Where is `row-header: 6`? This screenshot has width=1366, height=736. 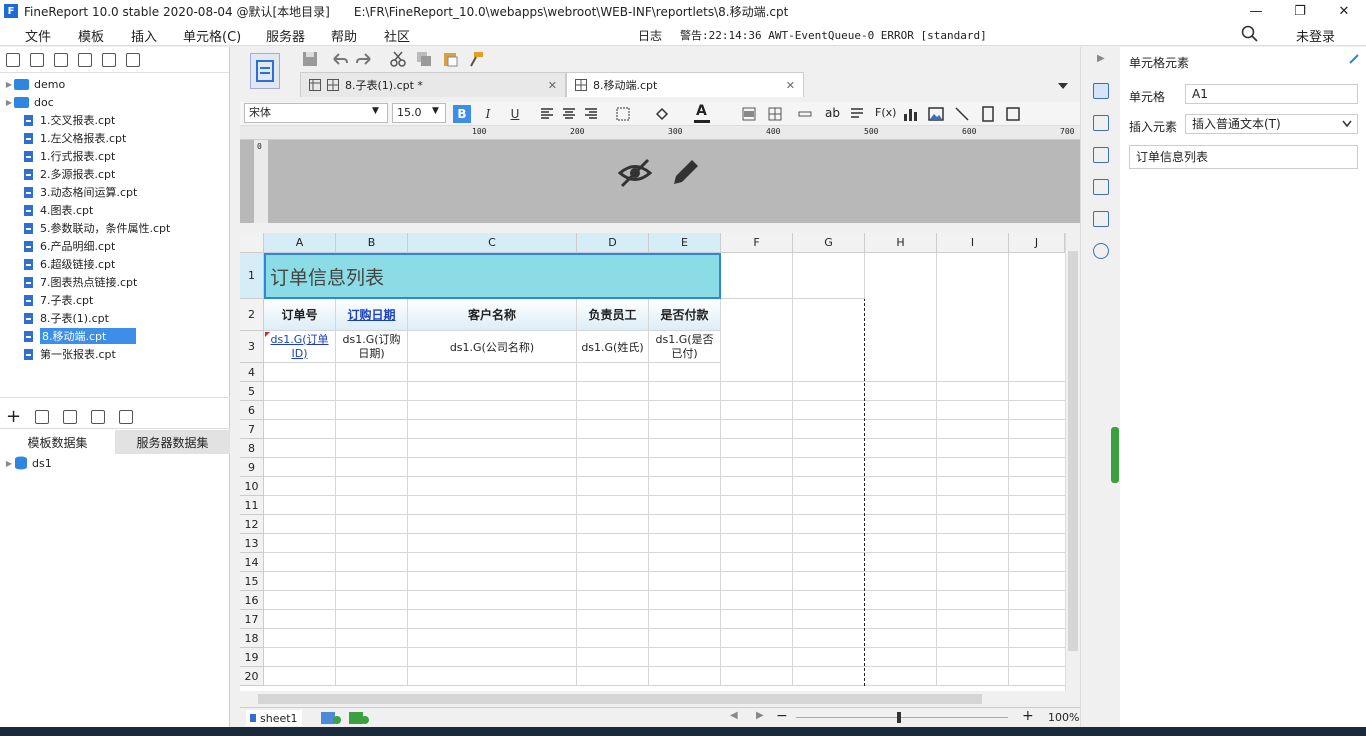 row-header: 6 is located at coordinates (252, 410).